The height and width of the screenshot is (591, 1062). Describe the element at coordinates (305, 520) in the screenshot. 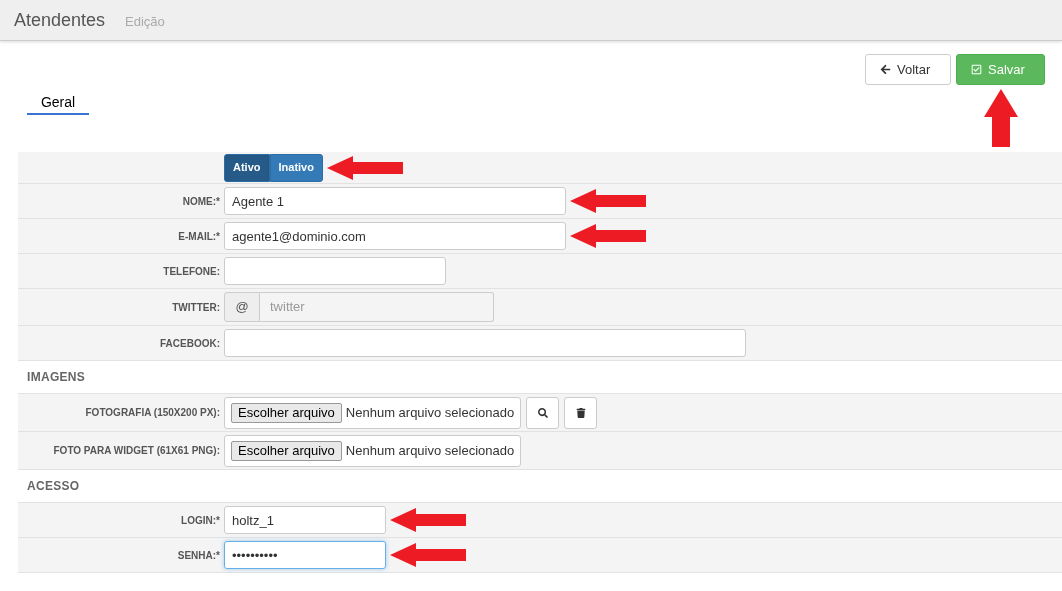

I see `text-field: holtz_1` at that location.